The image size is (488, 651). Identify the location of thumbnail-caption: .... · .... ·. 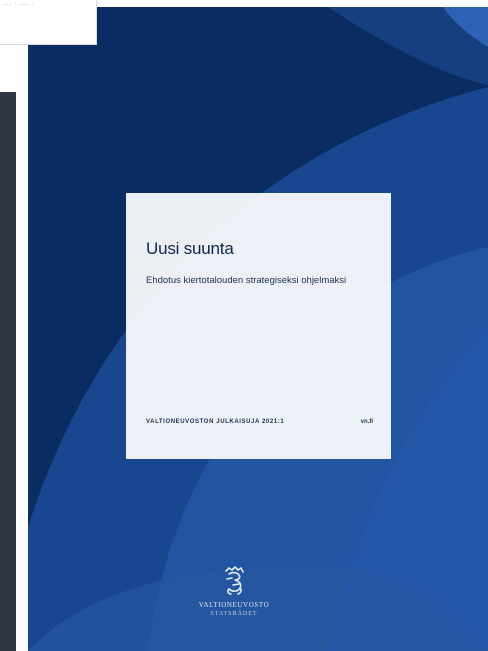
(18, 3).